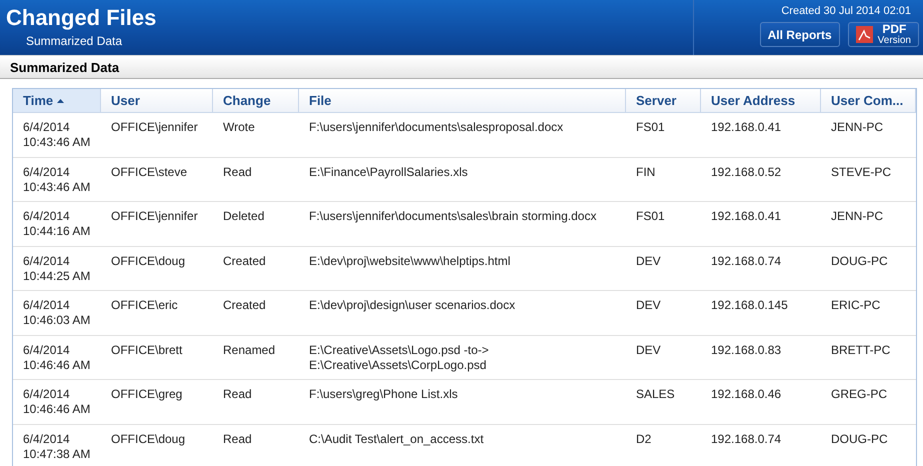 The image size is (923, 466). What do you see at coordinates (846, 11) in the screenshot?
I see `created-date: Created 30 Jul 2014 02:01` at bounding box center [846, 11].